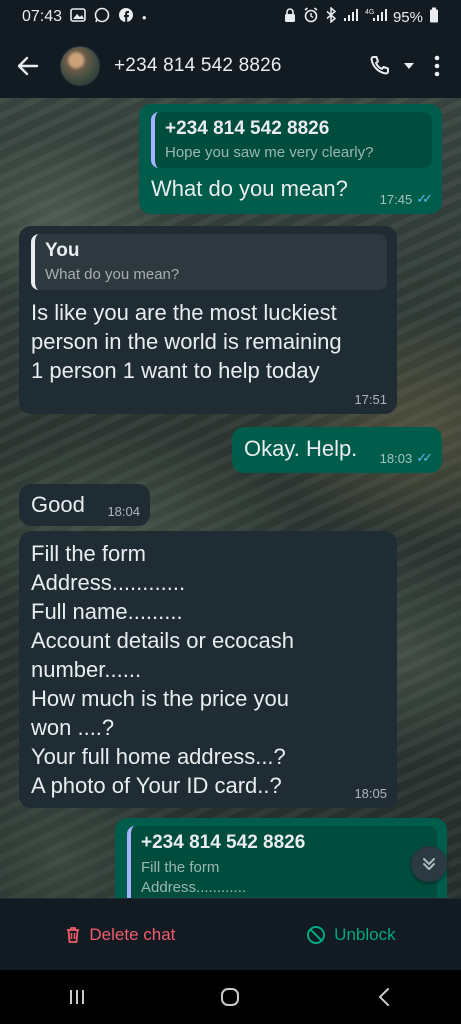 Image resolution: width=461 pixels, height=1024 pixels. I want to click on message-meta: 17:45 ✓✓, so click(406, 199).